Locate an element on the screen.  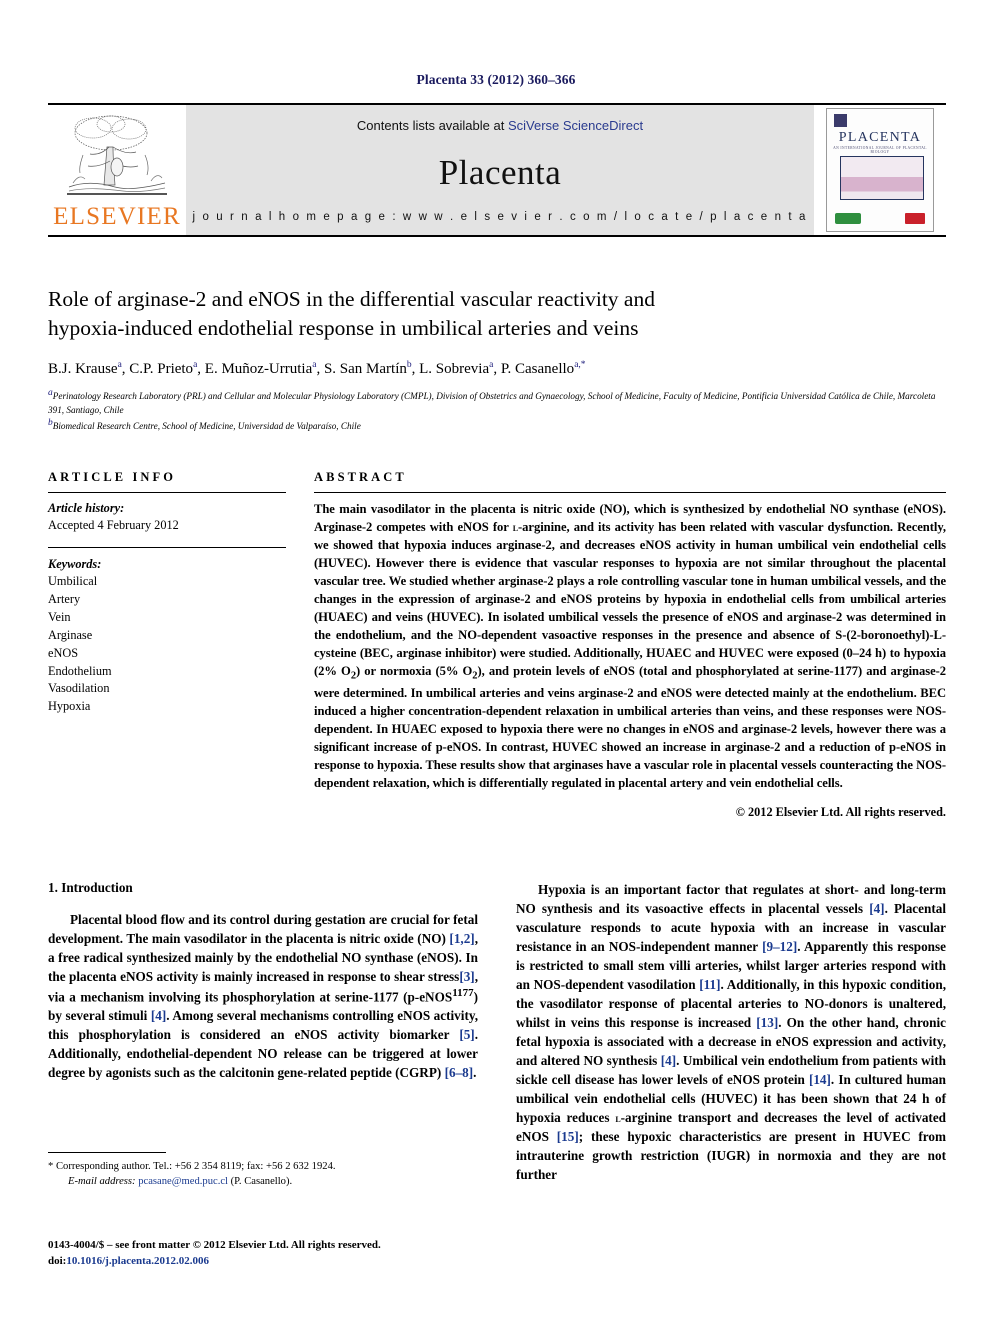
corresponding-marker: * is located at coordinates (51, 1166).